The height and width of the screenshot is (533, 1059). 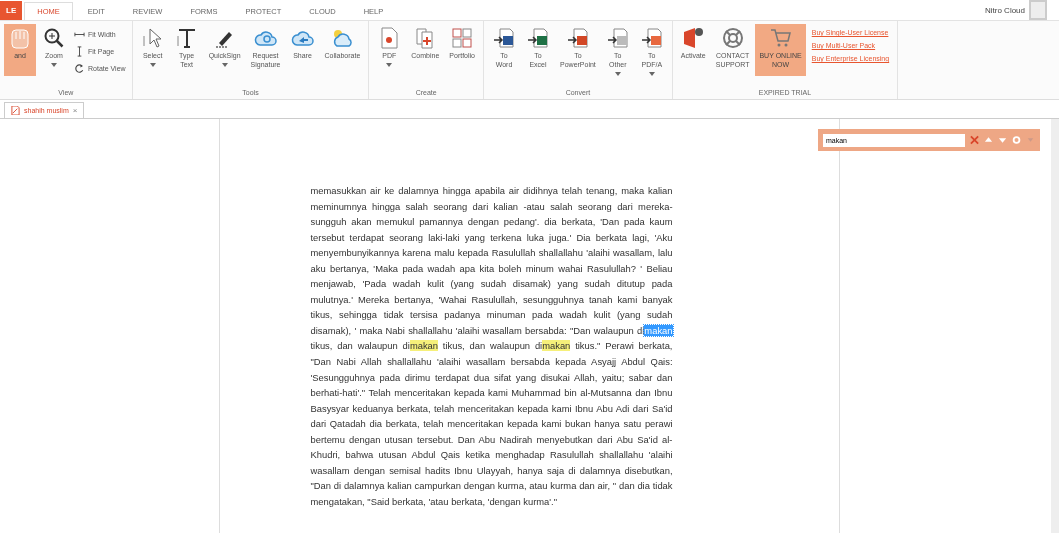 I want to click on scrollbar, so click(x=1055, y=326).